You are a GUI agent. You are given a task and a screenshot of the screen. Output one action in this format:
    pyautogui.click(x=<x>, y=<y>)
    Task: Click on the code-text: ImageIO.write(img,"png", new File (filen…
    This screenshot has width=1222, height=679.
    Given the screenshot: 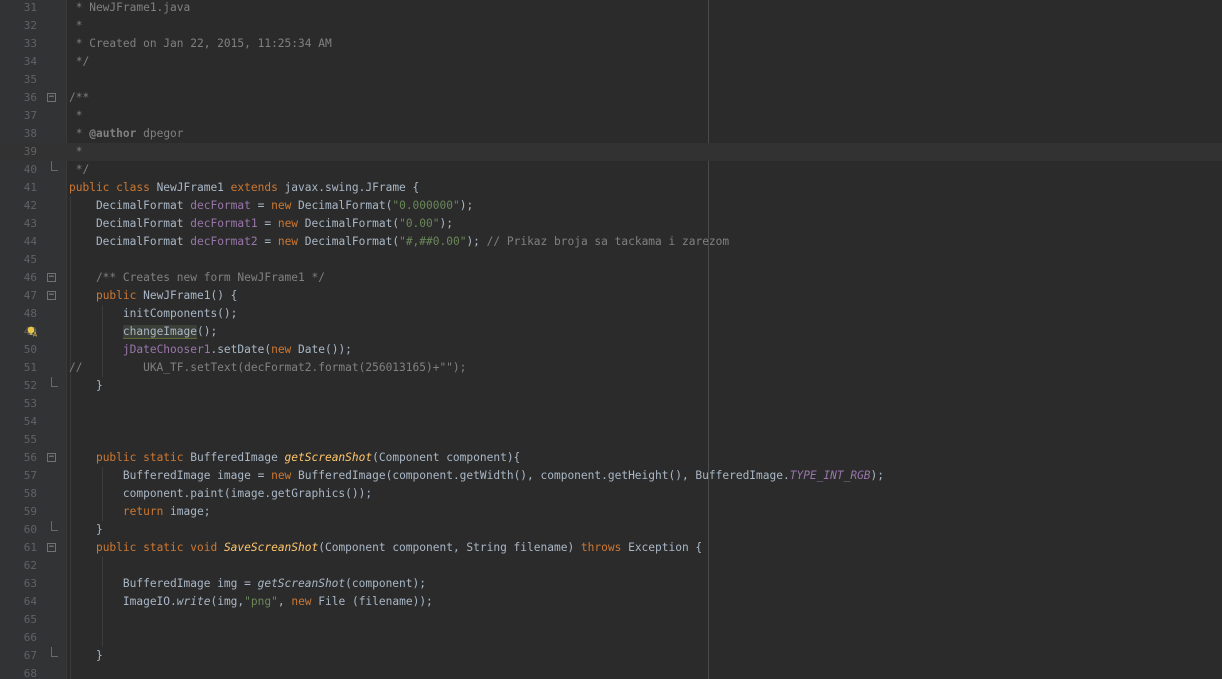 What is the action you would take?
    pyautogui.click(x=251, y=602)
    